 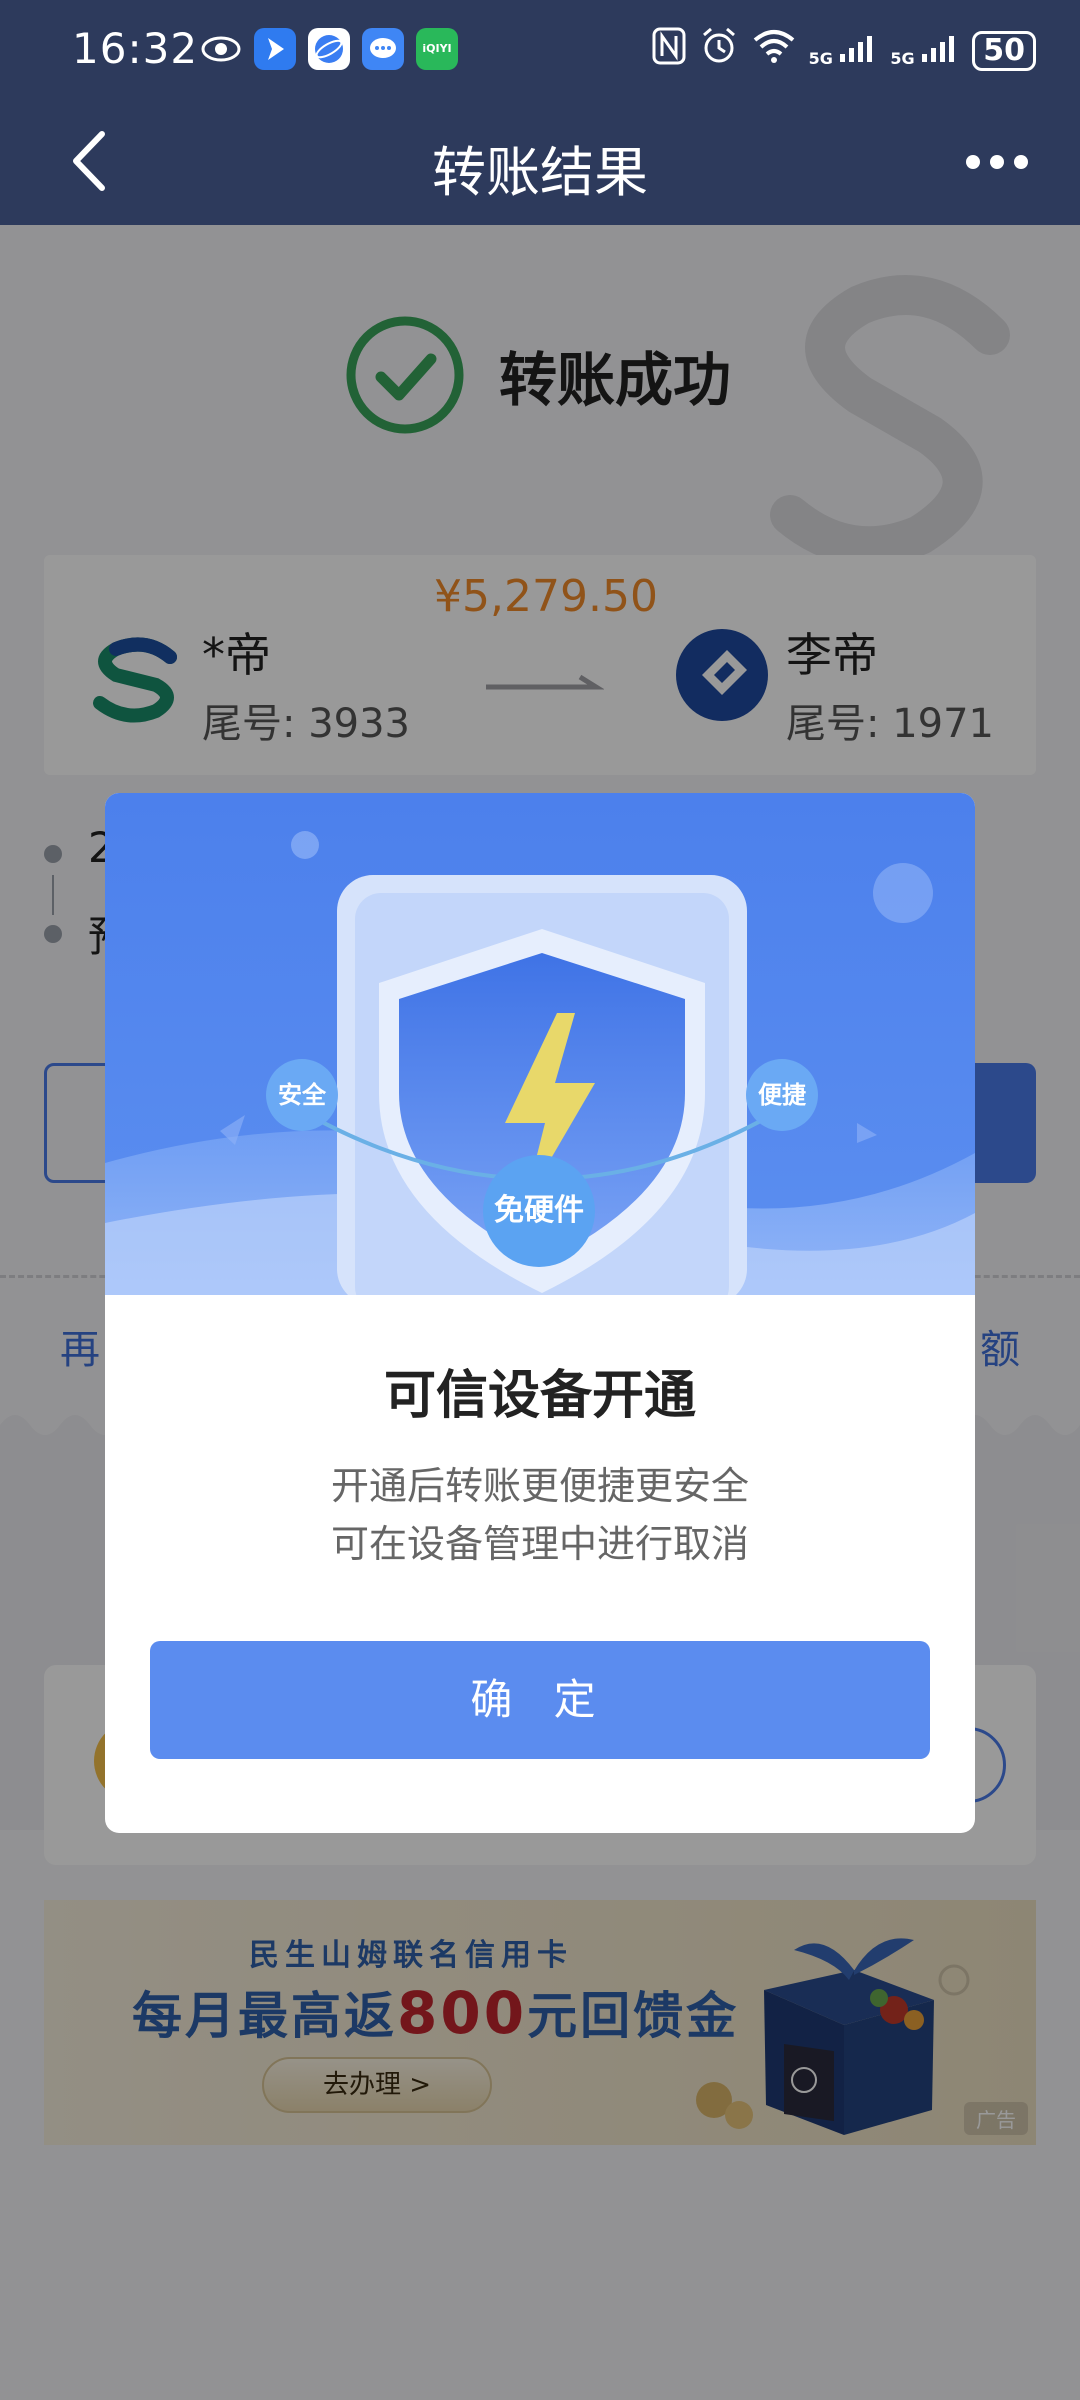 What do you see at coordinates (782, 1095) in the screenshot?
I see `badge-convenient: 便捷` at bounding box center [782, 1095].